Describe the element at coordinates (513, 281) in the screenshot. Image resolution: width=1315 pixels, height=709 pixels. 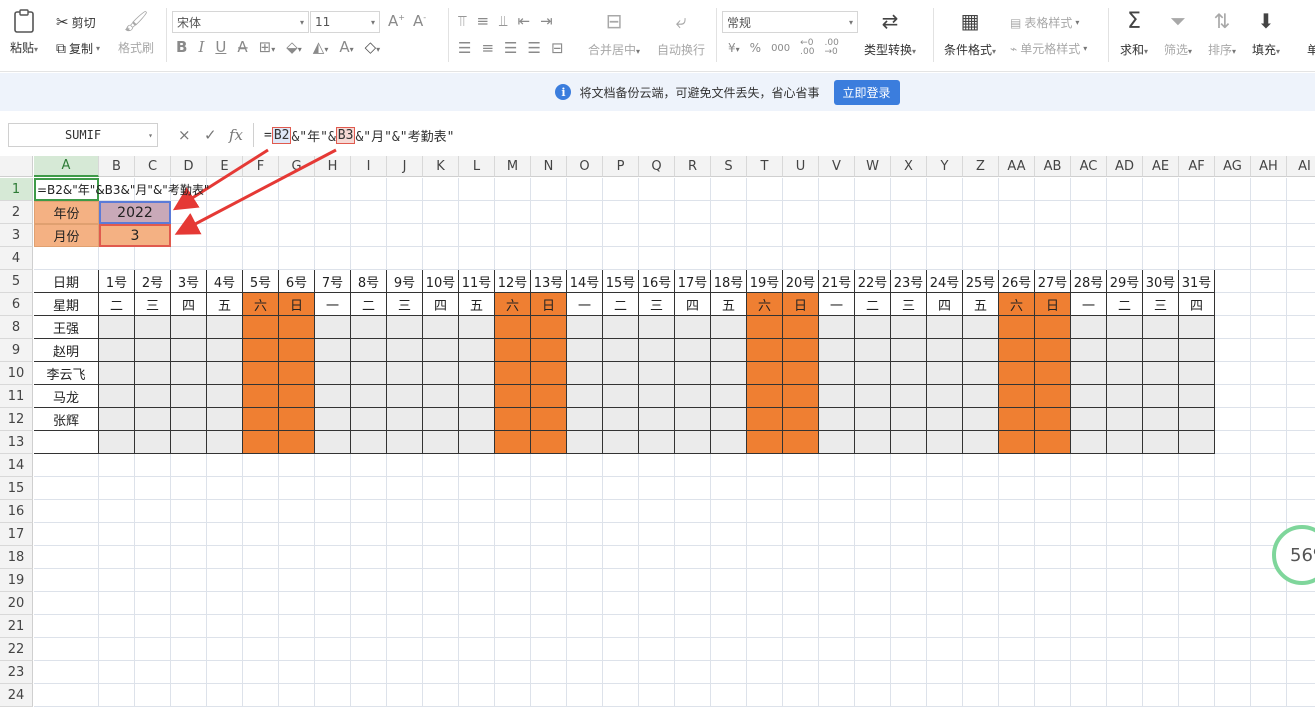
I see `day-header: 12号` at that location.